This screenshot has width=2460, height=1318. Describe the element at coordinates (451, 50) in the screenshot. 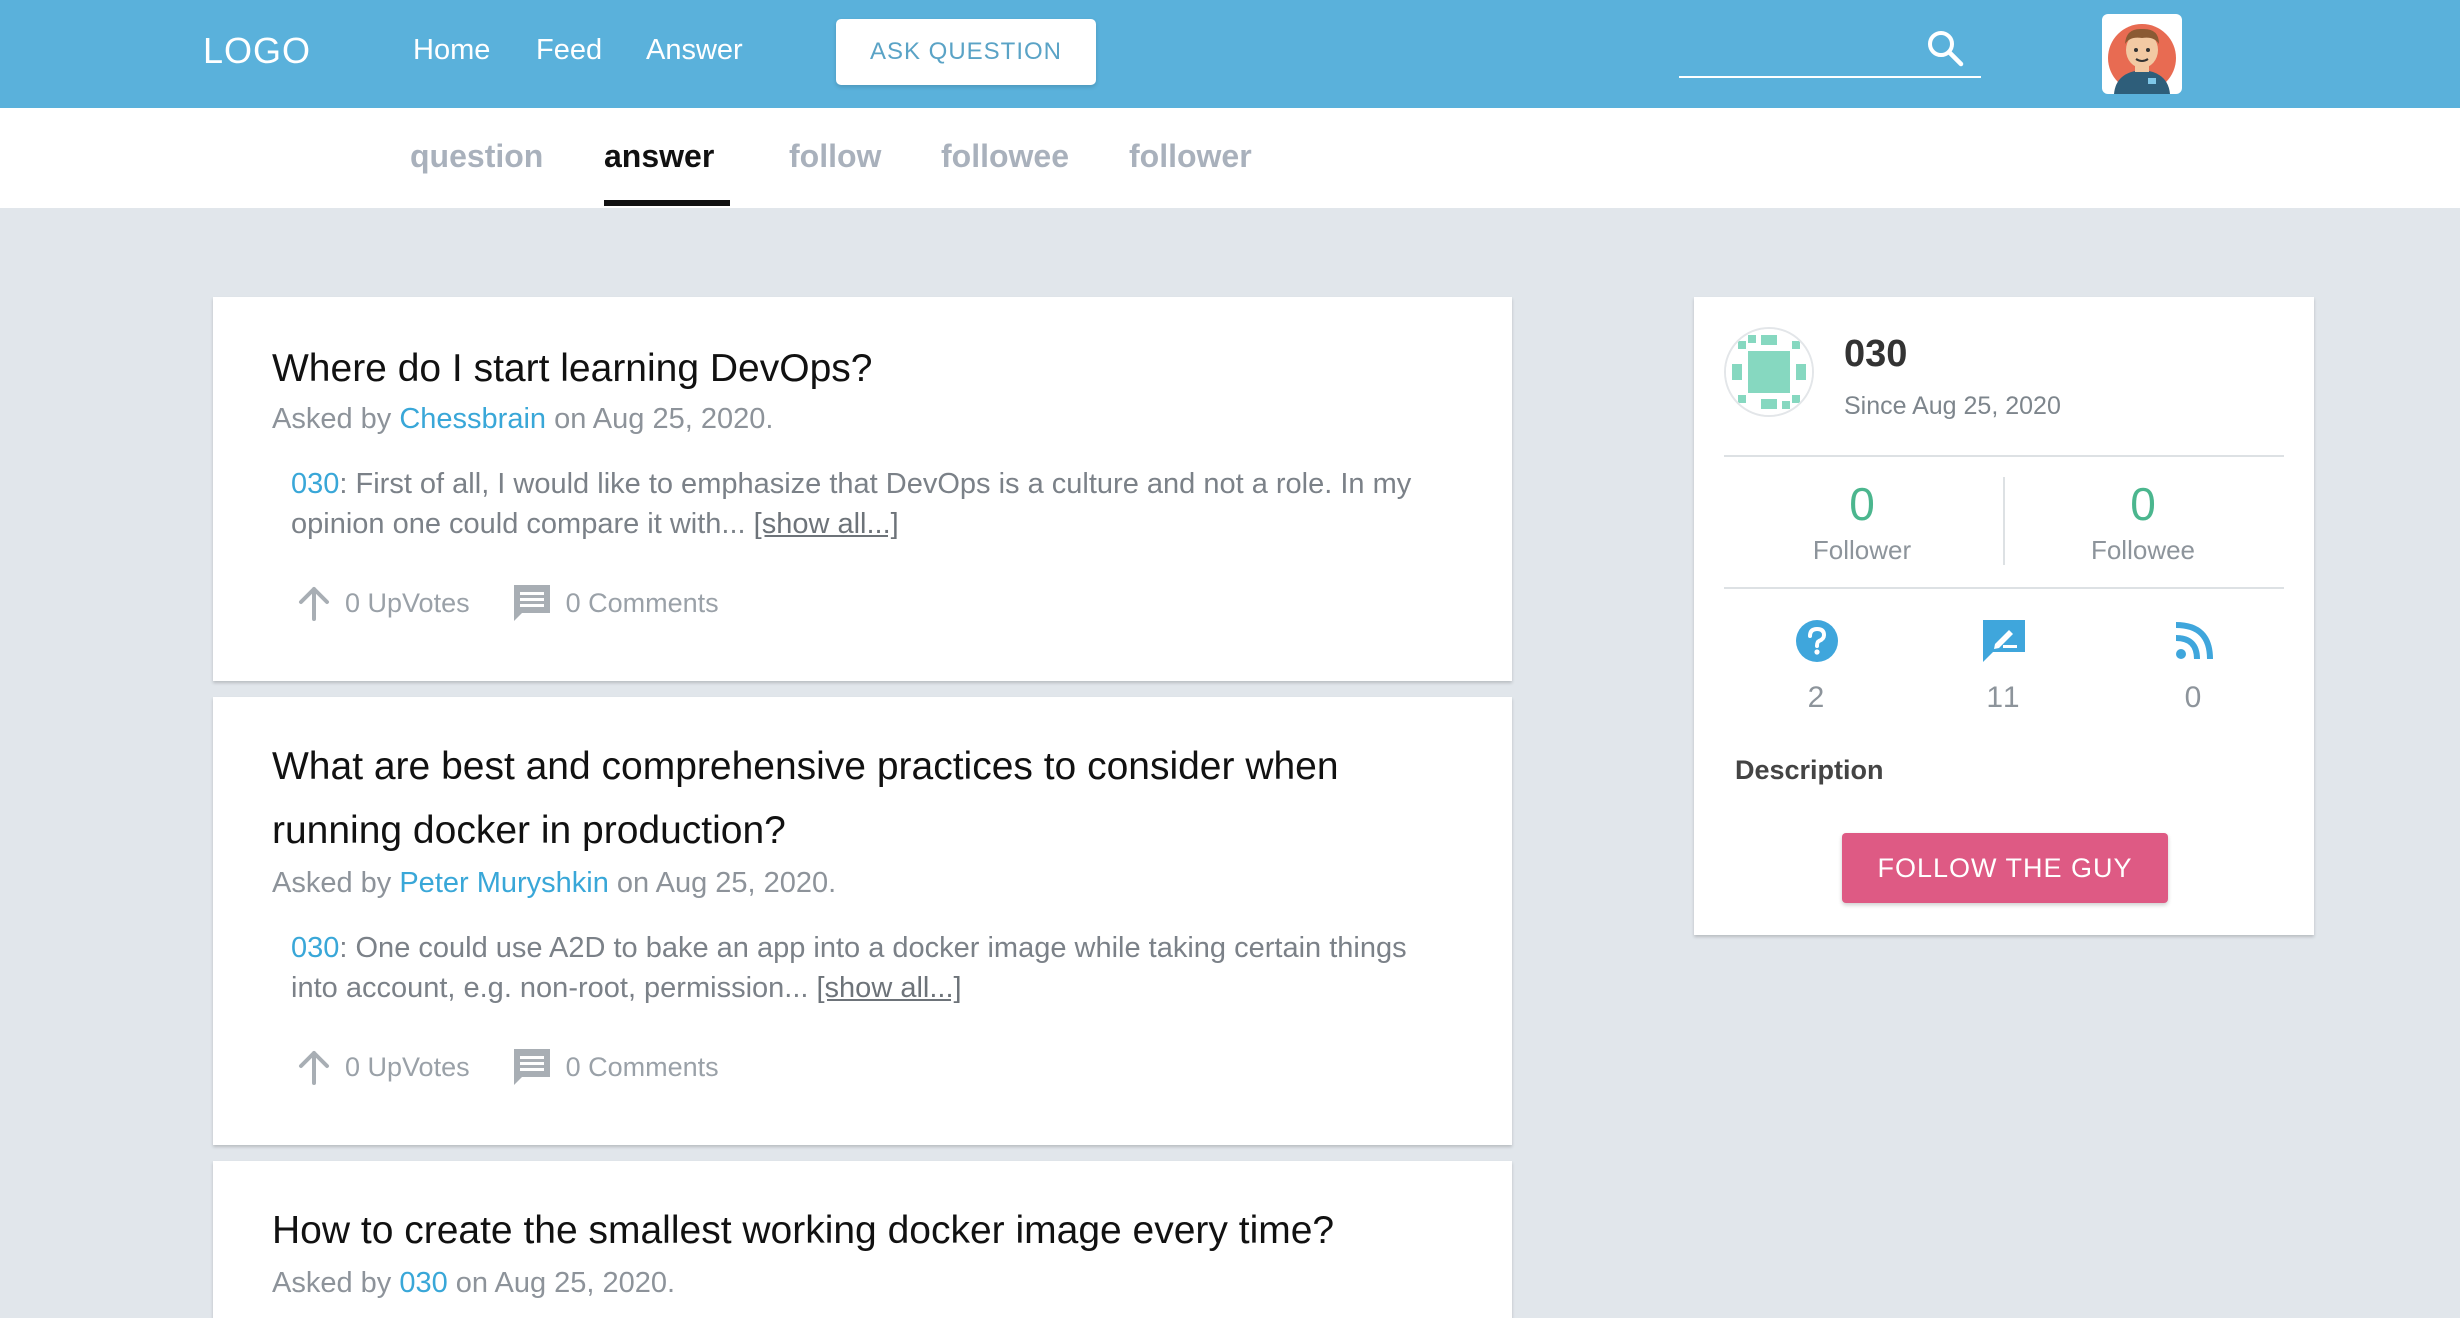

I see `nav-home-link: Home` at that location.